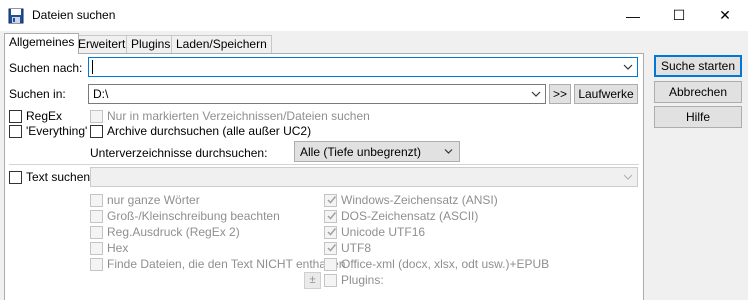 The height and width of the screenshot is (300, 748). What do you see at coordinates (330, 280) in the screenshot?
I see `plugins-checkbox` at bounding box center [330, 280].